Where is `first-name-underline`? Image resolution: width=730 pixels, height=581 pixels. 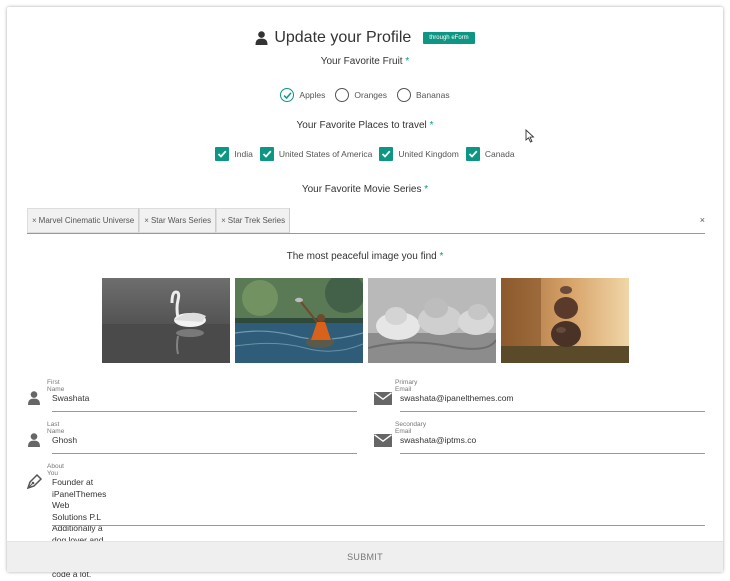 first-name-underline is located at coordinates (204, 411).